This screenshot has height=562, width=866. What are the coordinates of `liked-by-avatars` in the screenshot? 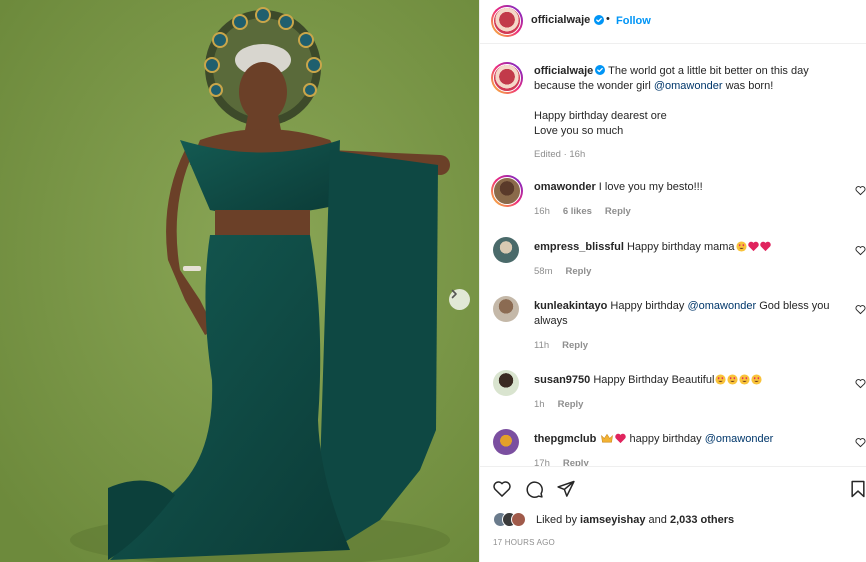 It's located at (513, 520).